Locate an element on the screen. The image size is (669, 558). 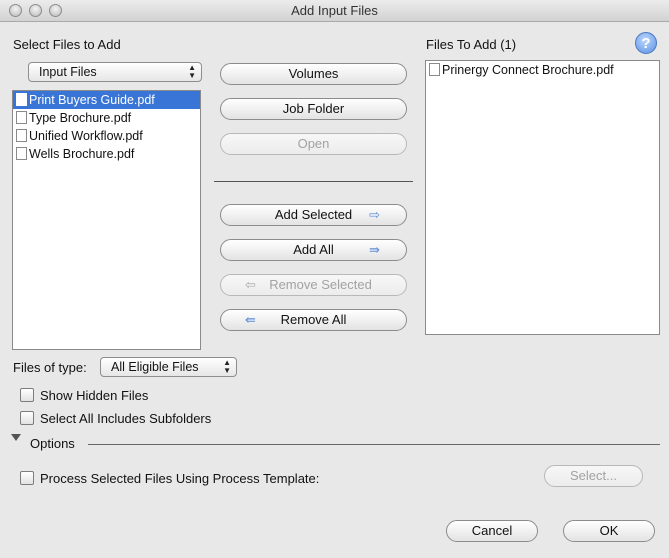
options-separator is located at coordinates (374, 444).